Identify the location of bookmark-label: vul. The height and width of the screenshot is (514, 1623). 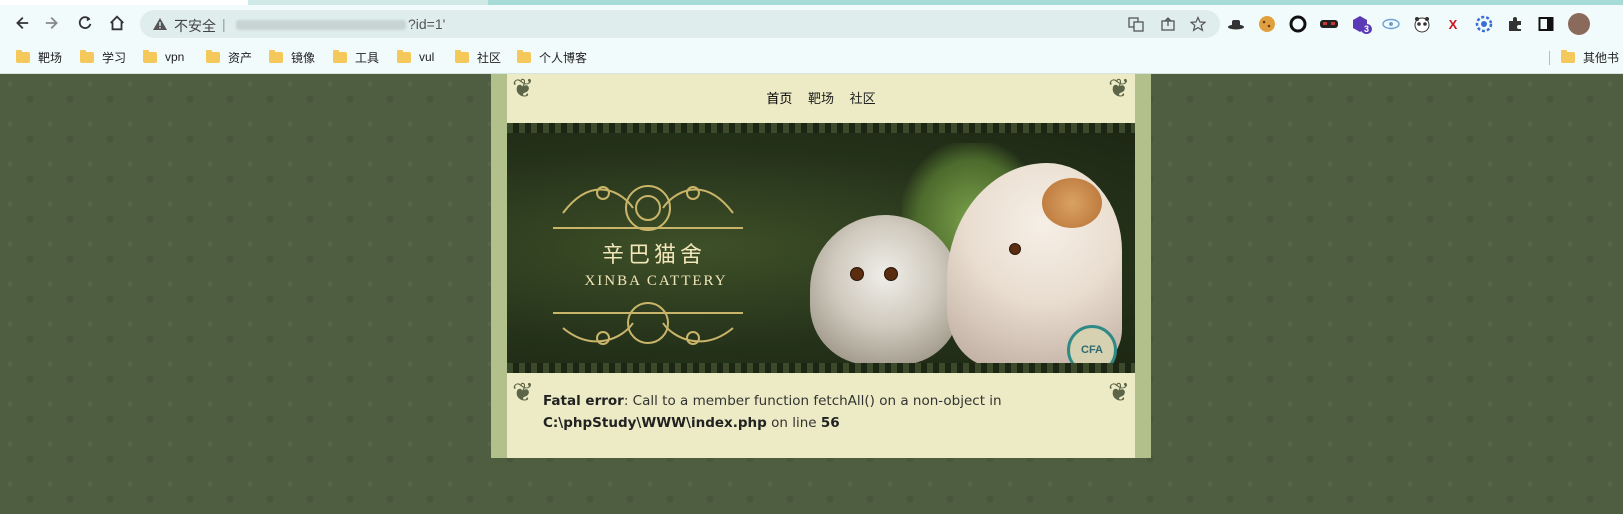
(427, 57).